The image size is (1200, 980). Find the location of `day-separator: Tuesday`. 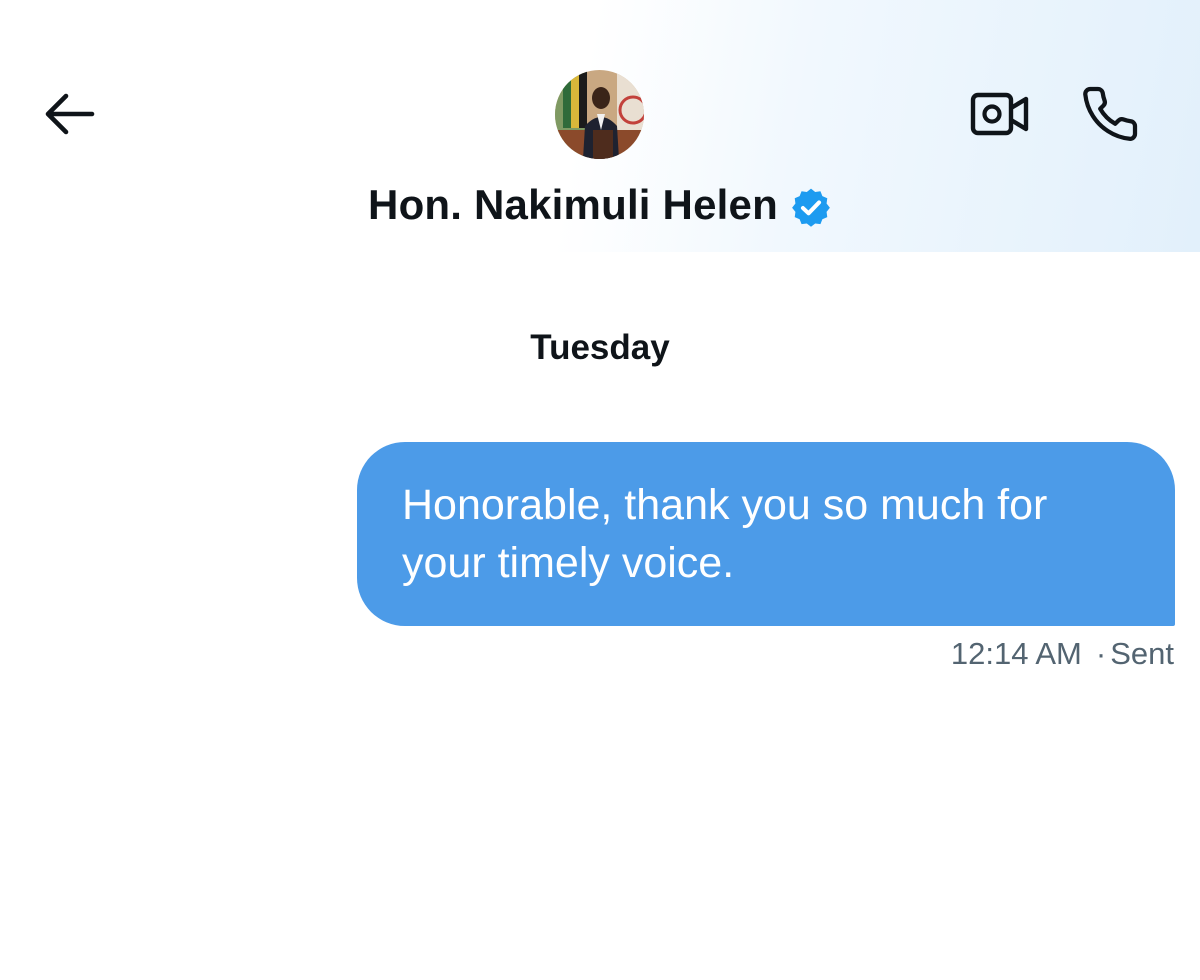

day-separator: Tuesday is located at coordinates (600, 347).